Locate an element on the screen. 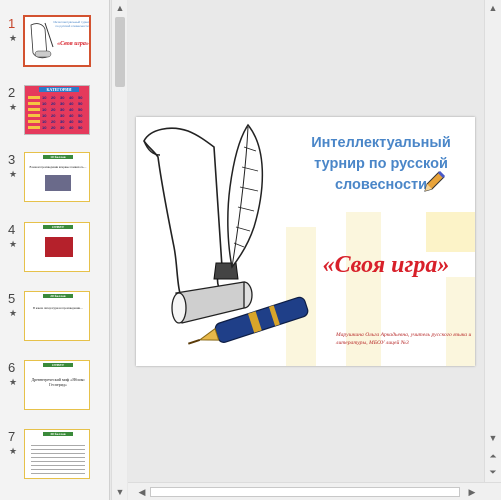  thumbnail-image: ОТВЕТ is located at coordinates (57, 247).